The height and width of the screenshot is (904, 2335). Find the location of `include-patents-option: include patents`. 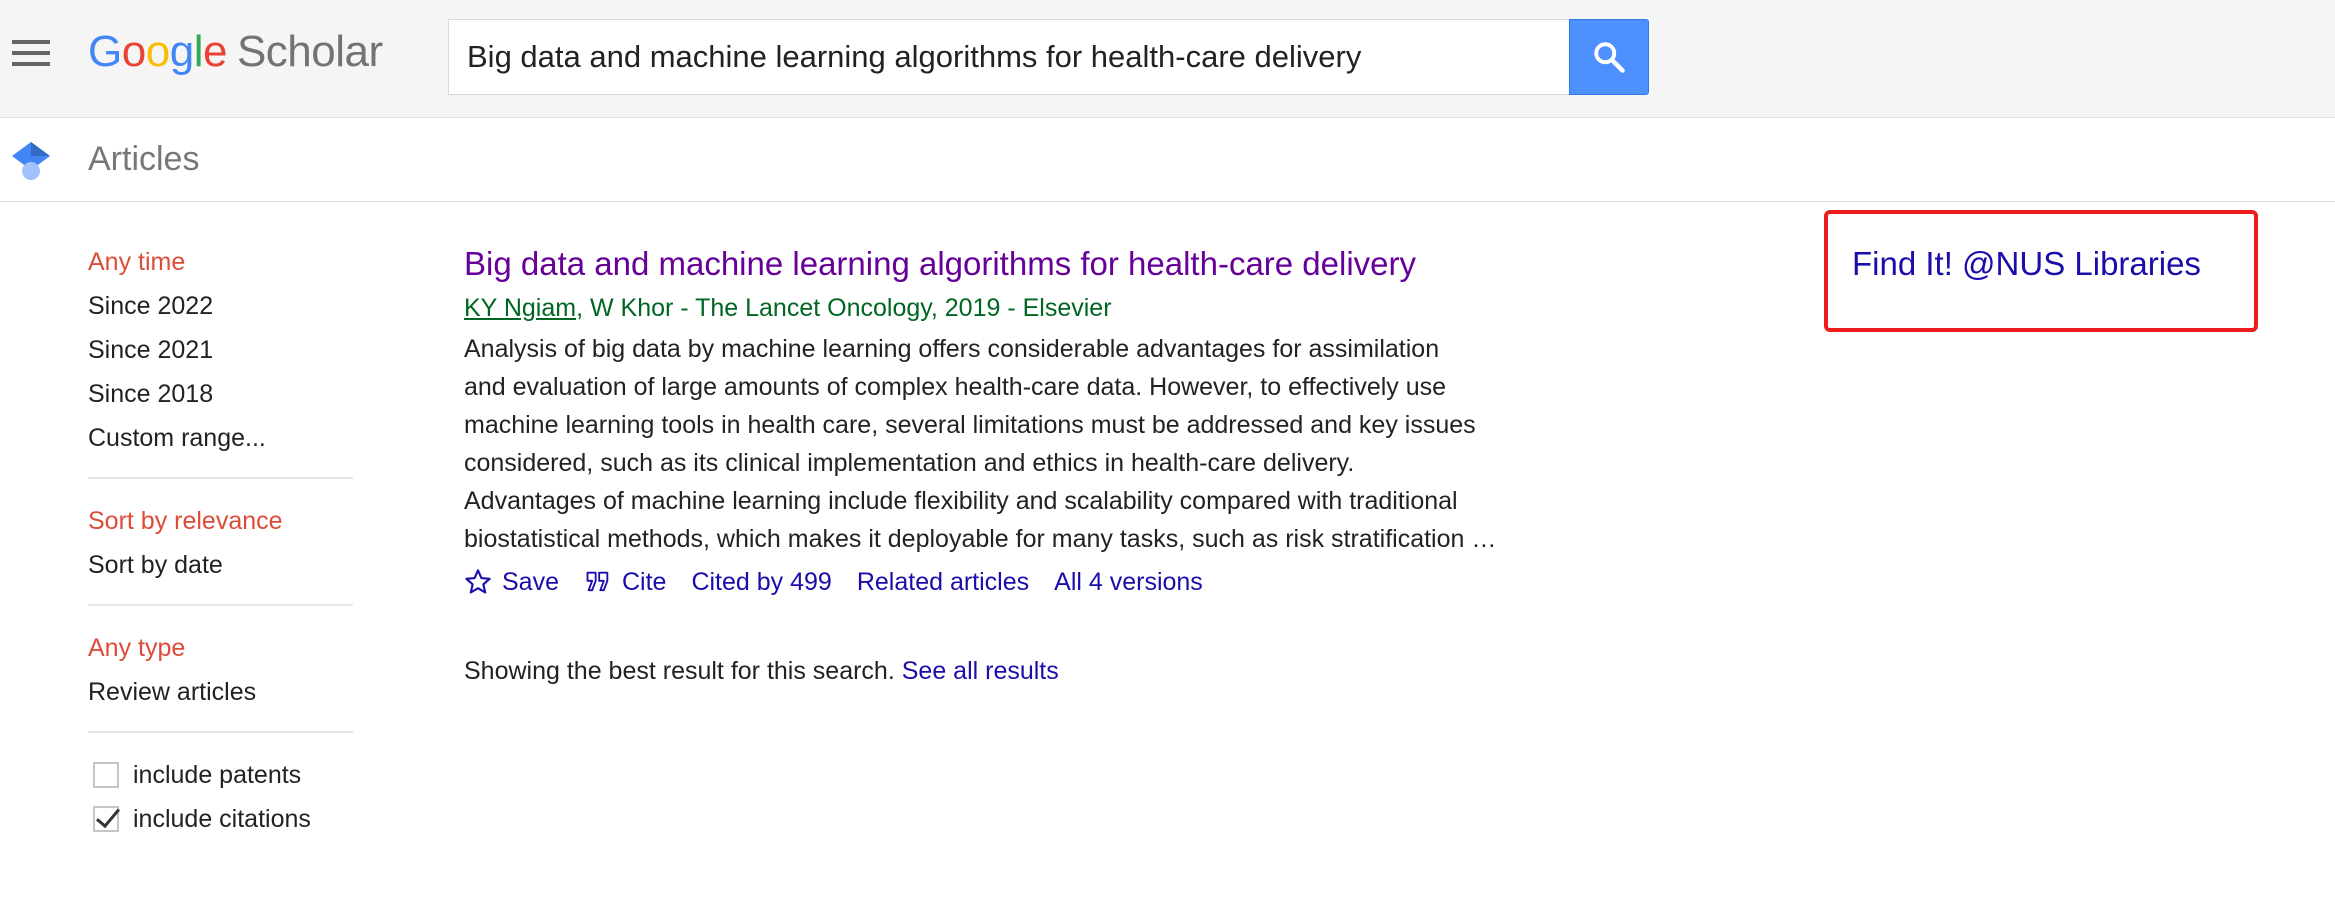

include-patents-option: include patents is located at coordinates (220, 775).